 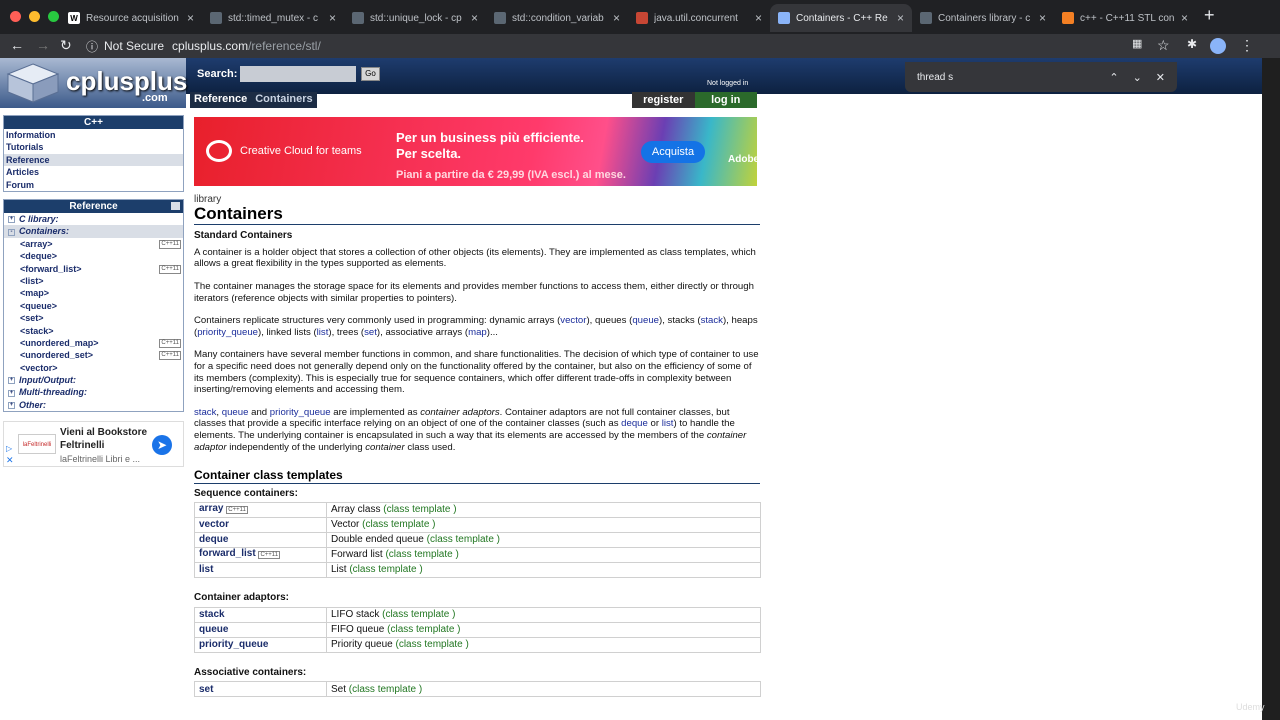 What do you see at coordinates (370, 332) in the screenshot?
I see `link-set: set` at bounding box center [370, 332].